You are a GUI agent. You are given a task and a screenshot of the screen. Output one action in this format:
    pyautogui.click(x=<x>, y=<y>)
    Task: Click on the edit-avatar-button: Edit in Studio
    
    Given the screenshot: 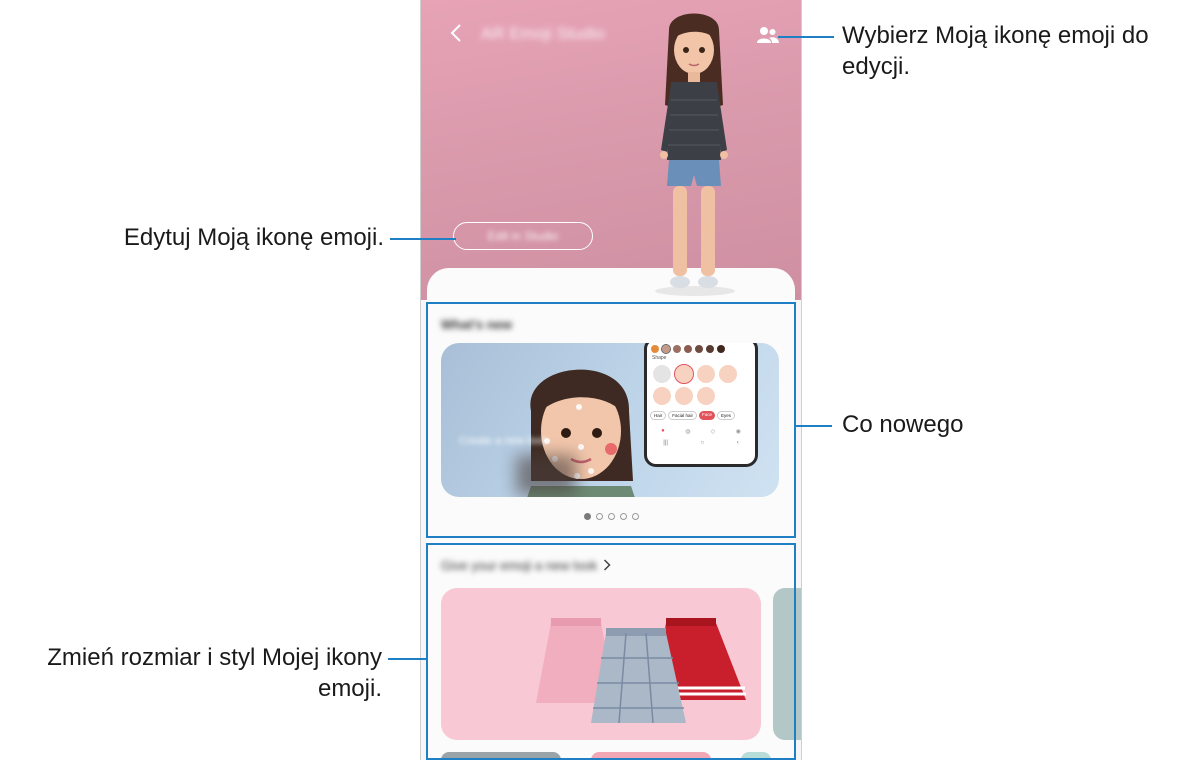 What is the action you would take?
    pyautogui.click(x=523, y=236)
    